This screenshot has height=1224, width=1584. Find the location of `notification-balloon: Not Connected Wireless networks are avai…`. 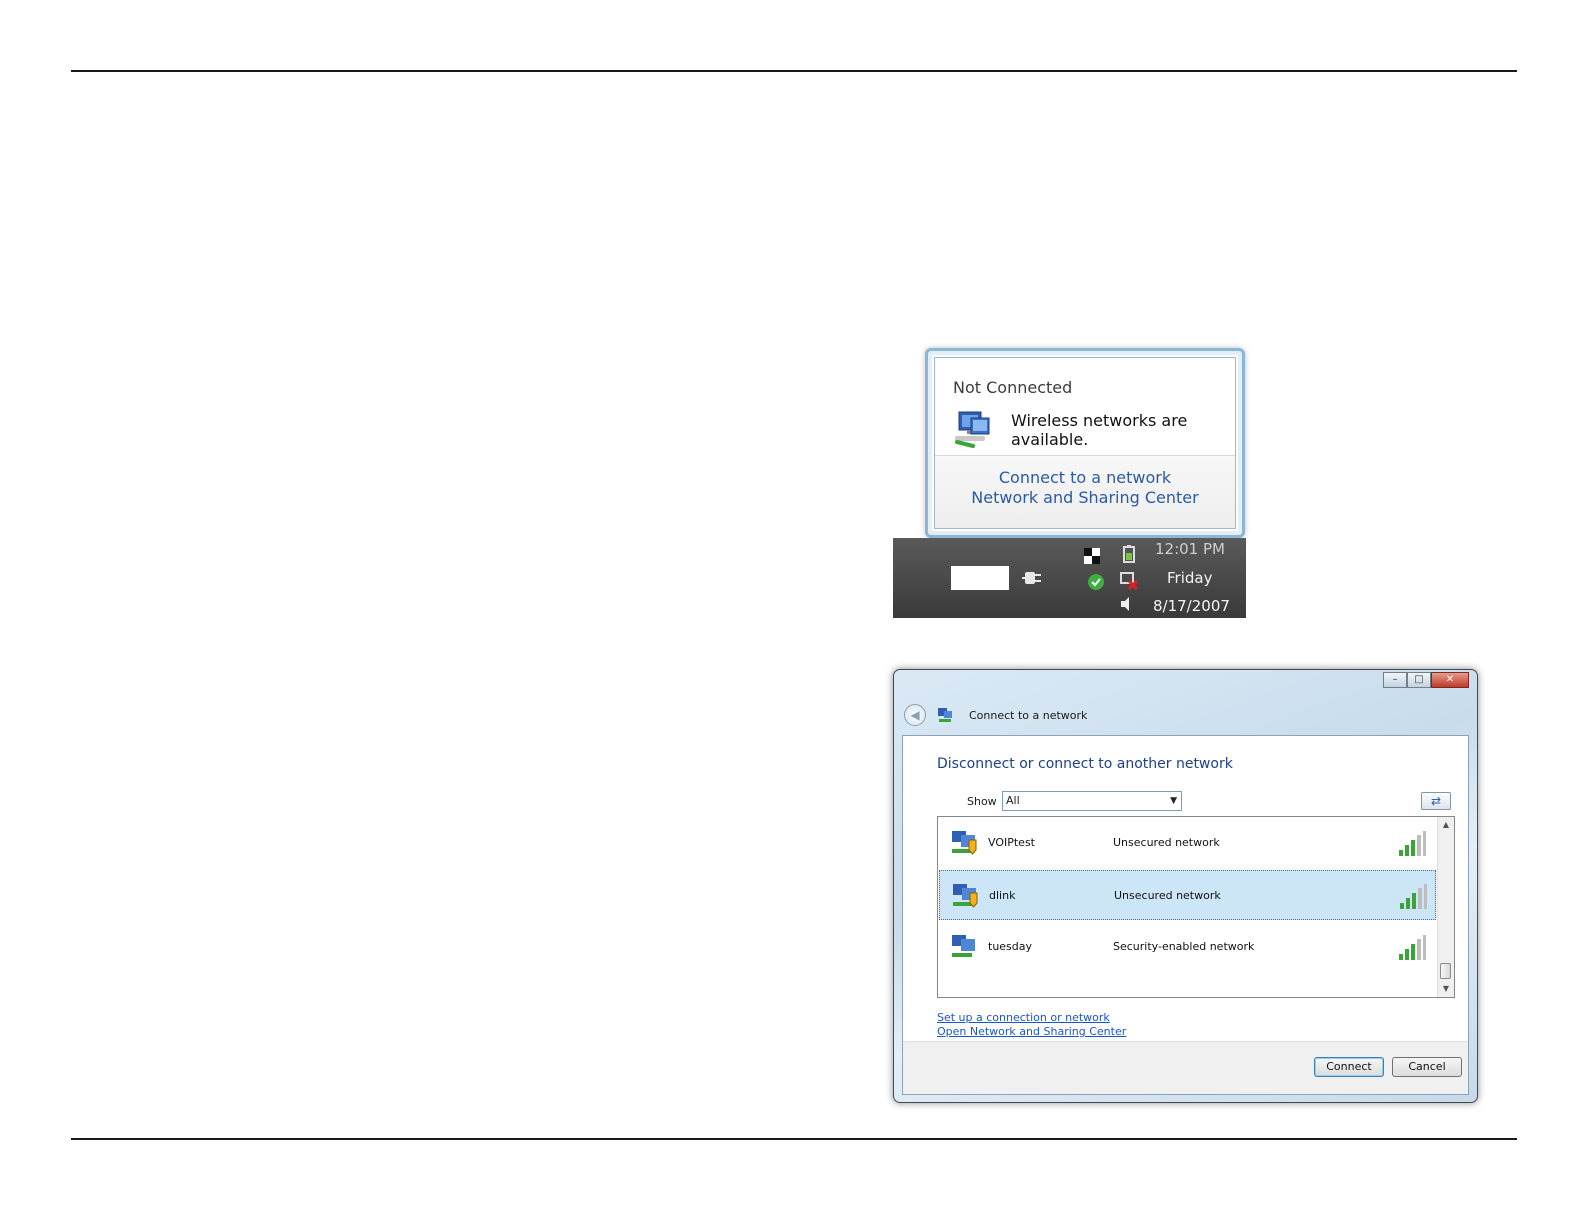

notification-balloon: Not Connected Wireless networks are avai… is located at coordinates (1085, 443).